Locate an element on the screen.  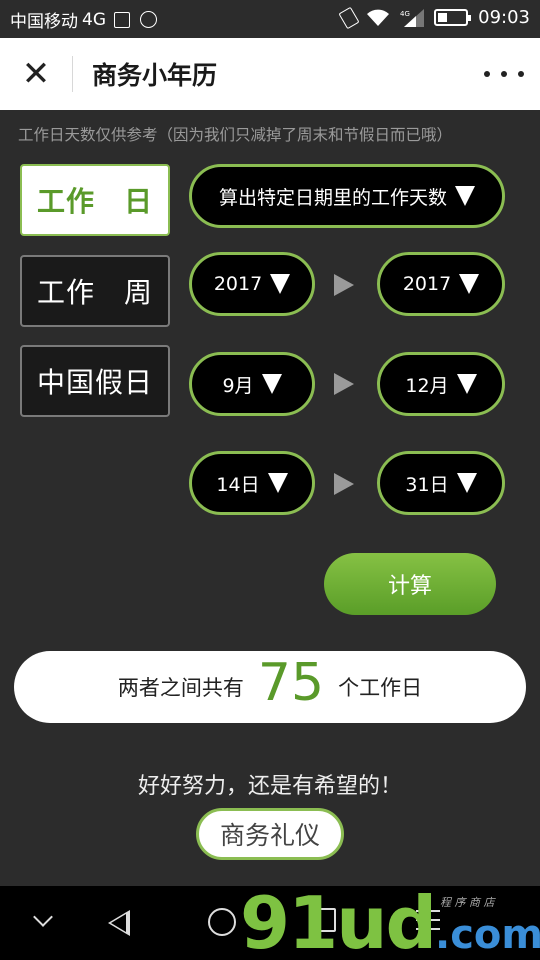
watermark-logo: 91ud.com is located at coordinates (390, 923).